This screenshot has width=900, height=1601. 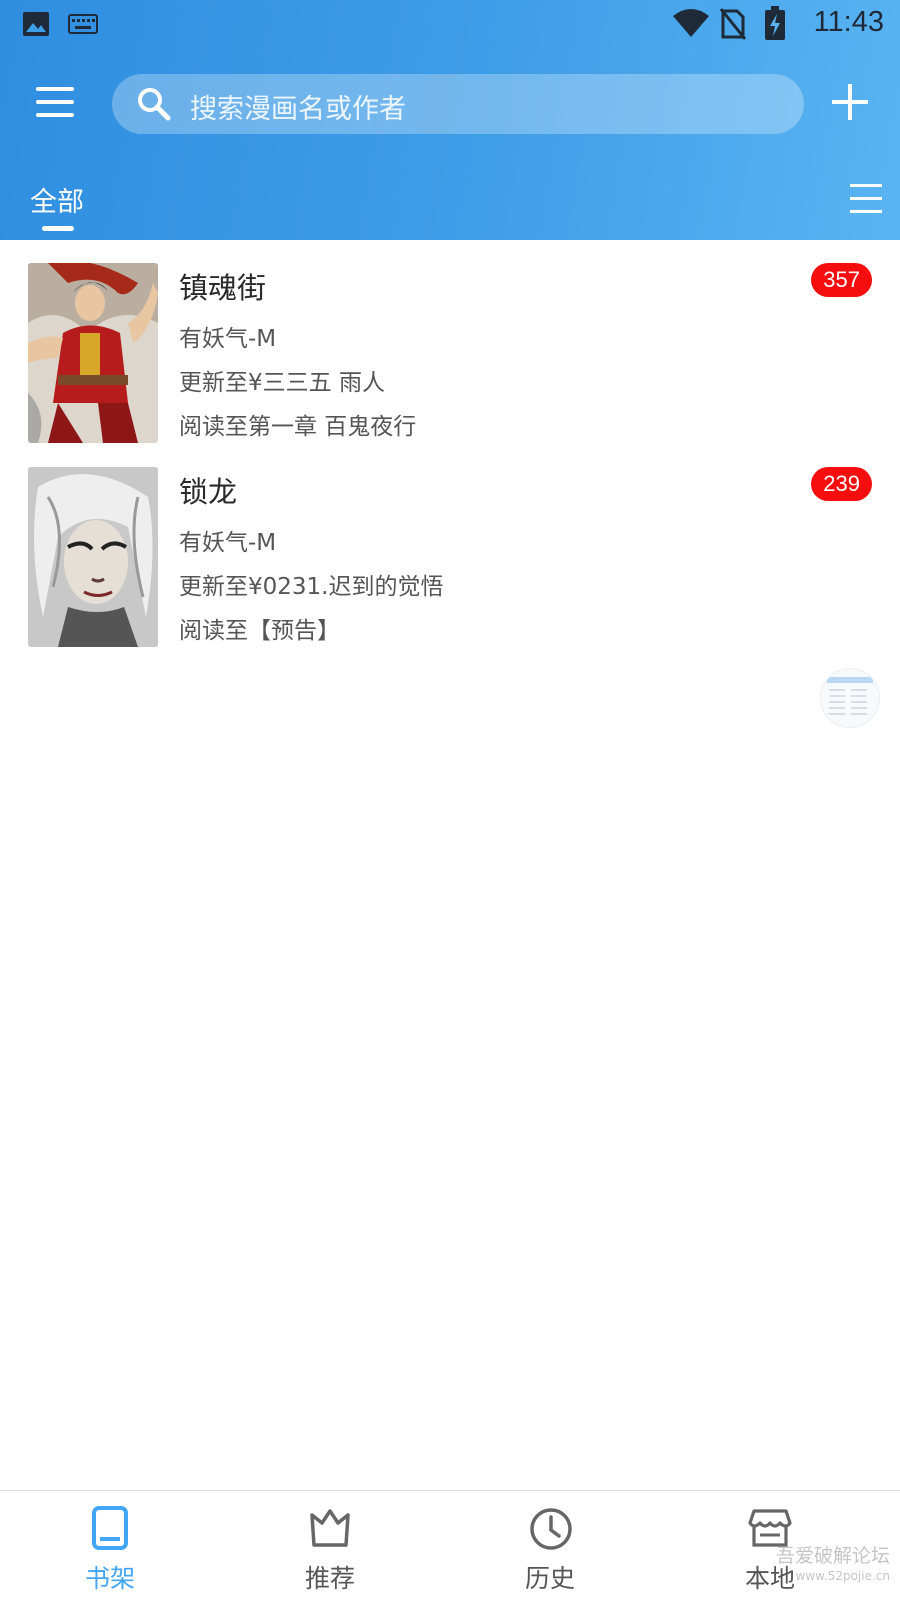 I want to click on book-latest-update: 更新至¥0231.迟到的觉悟, so click(x=311, y=587).